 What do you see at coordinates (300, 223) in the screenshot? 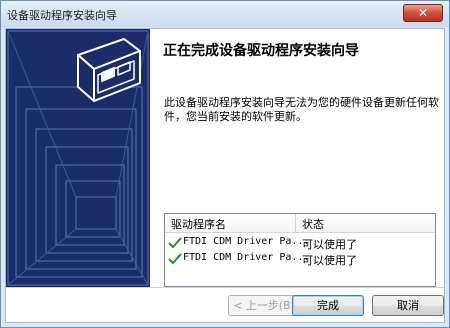
I see `list-header: 驱动程序名 状态` at bounding box center [300, 223].